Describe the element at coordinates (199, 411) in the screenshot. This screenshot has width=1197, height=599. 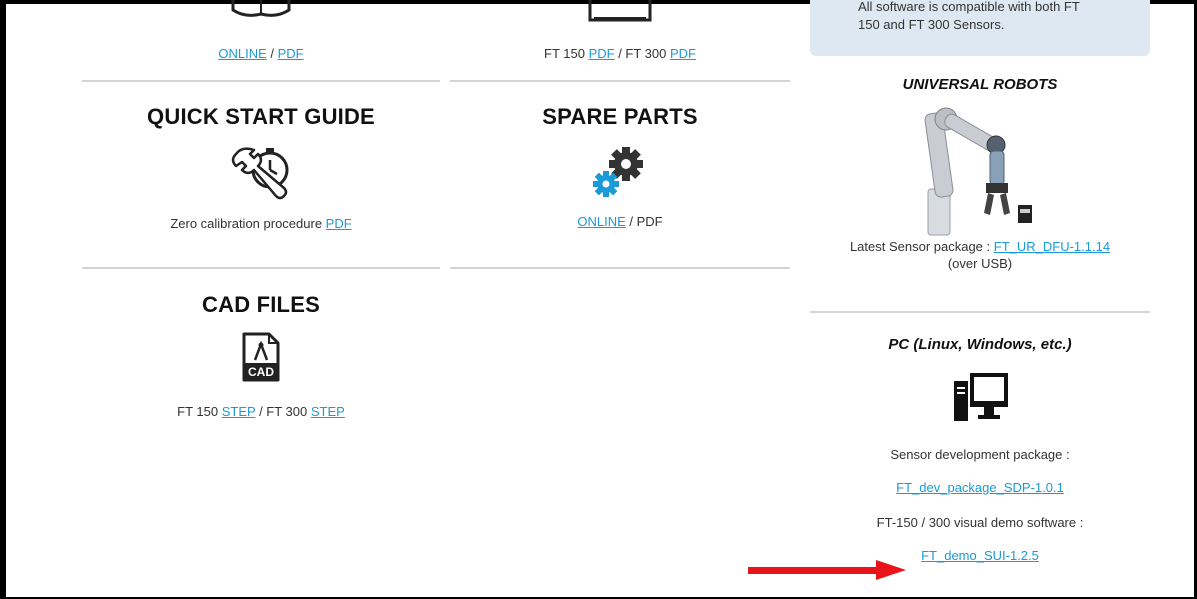
I see `cad-ft150-text: FT 150` at that location.